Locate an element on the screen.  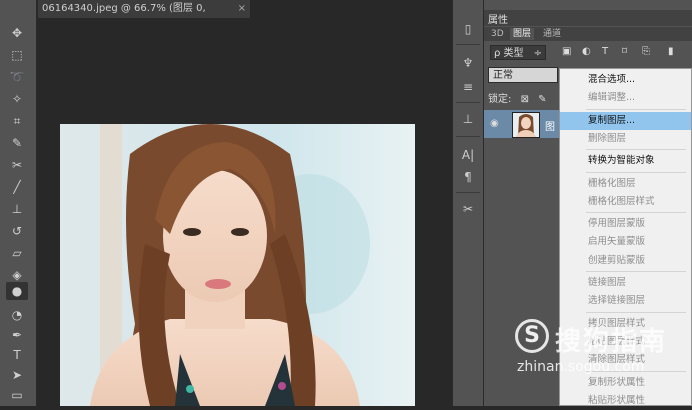
lock-transparent-icon: ⊠ is located at coordinates (525, 99).